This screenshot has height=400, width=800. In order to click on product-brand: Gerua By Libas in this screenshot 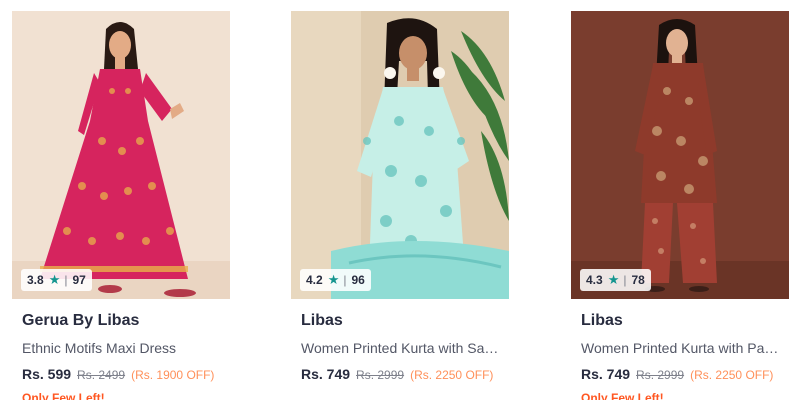, I will do `click(121, 321)`.